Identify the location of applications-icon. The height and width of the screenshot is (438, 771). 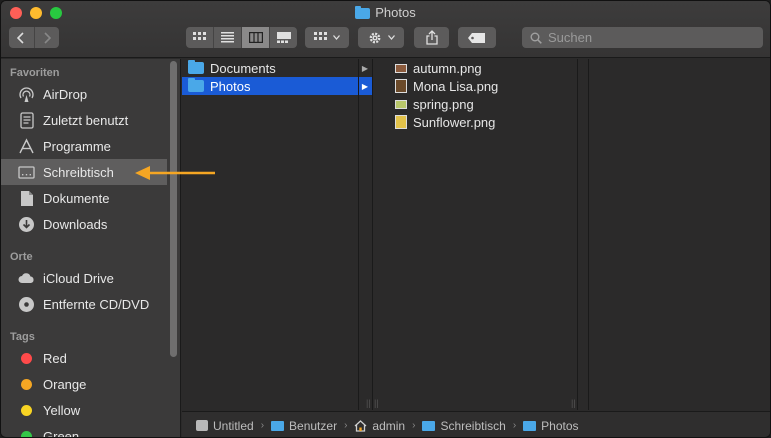
(26, 146).